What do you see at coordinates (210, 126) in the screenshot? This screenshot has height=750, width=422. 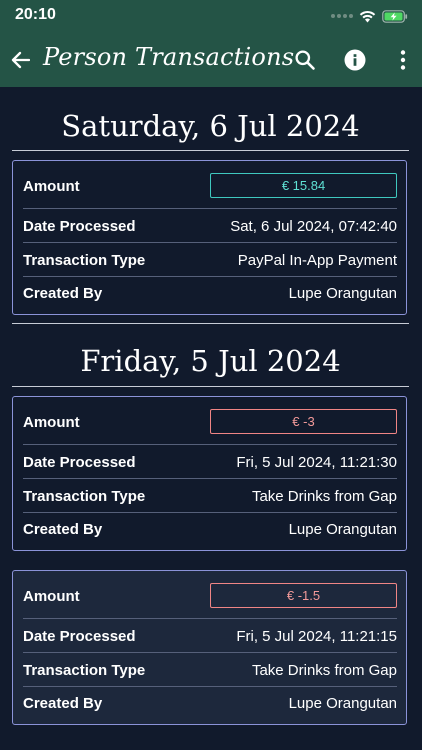 I see `day-header: Saturday, 6 Jul 2024` at bounding box center [210, 126].